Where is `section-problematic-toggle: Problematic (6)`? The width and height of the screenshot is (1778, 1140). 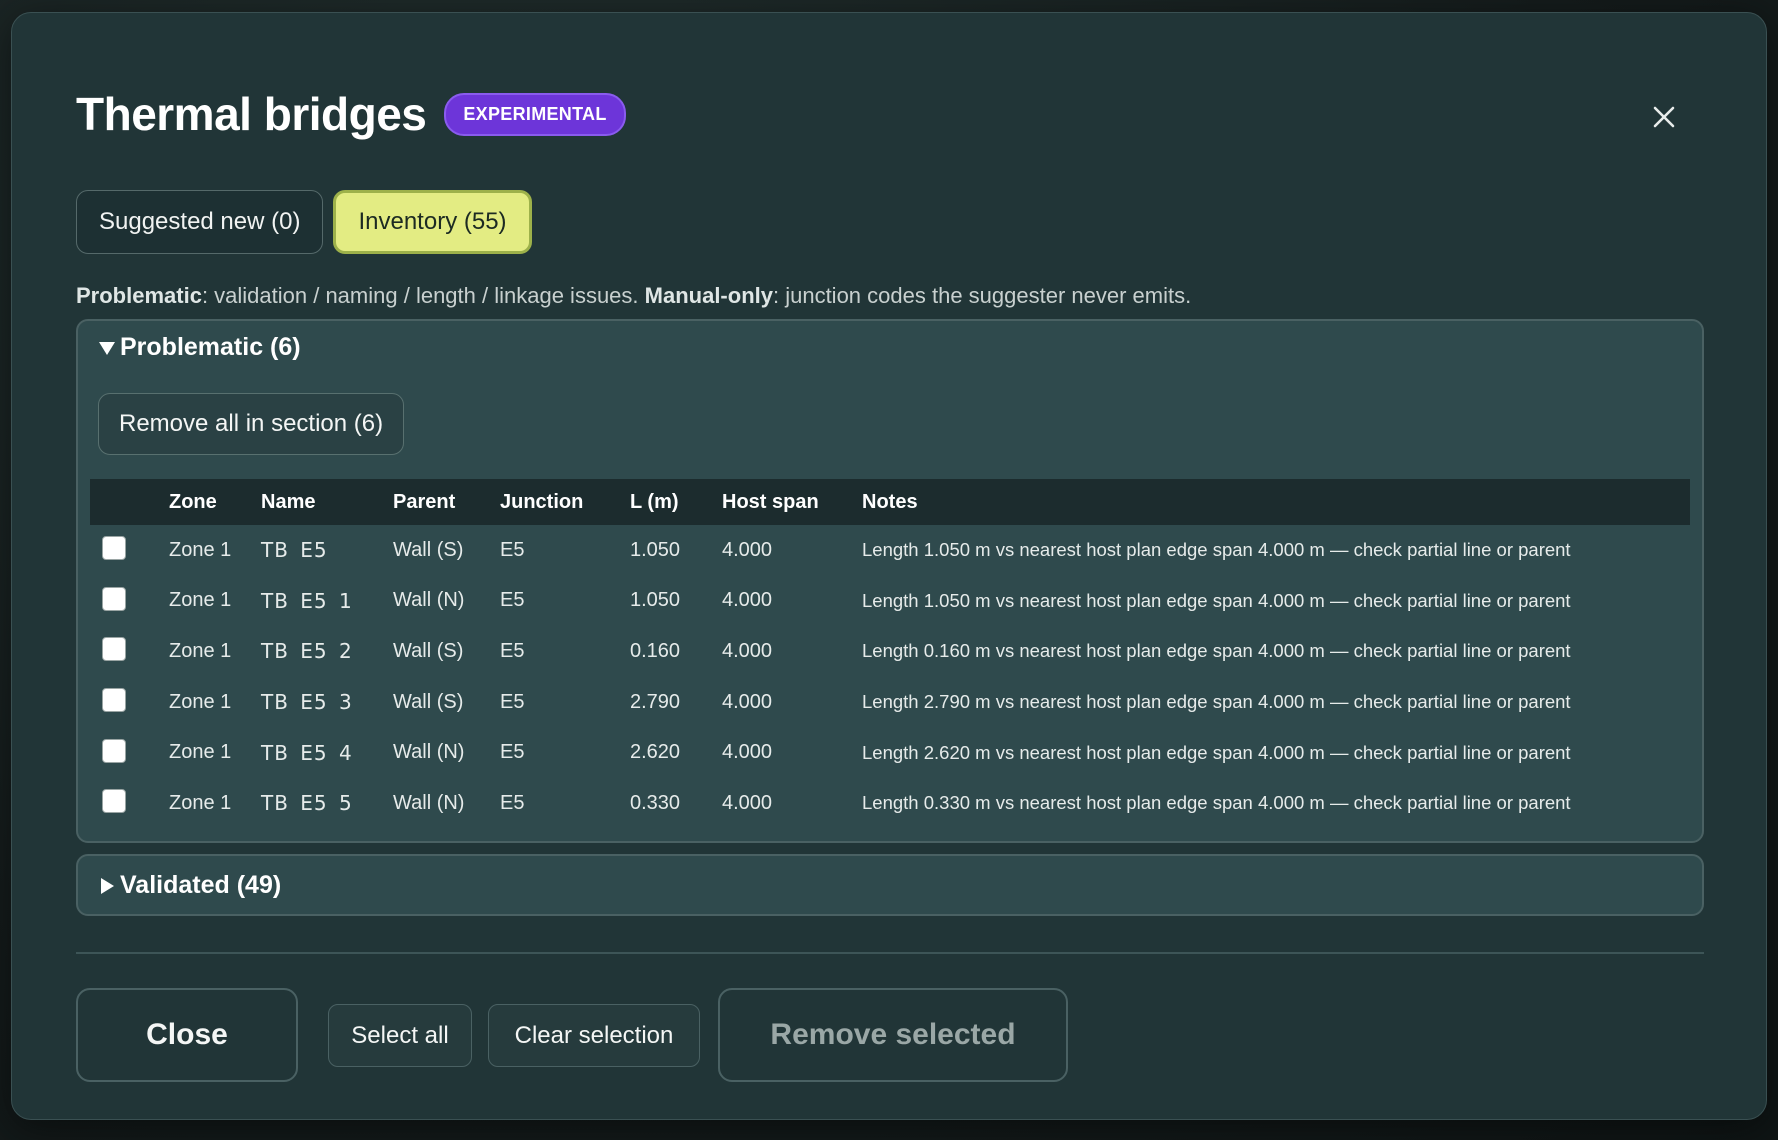
section-problematic-toggle: Problematic (6) is located at coordinates (199, 347).